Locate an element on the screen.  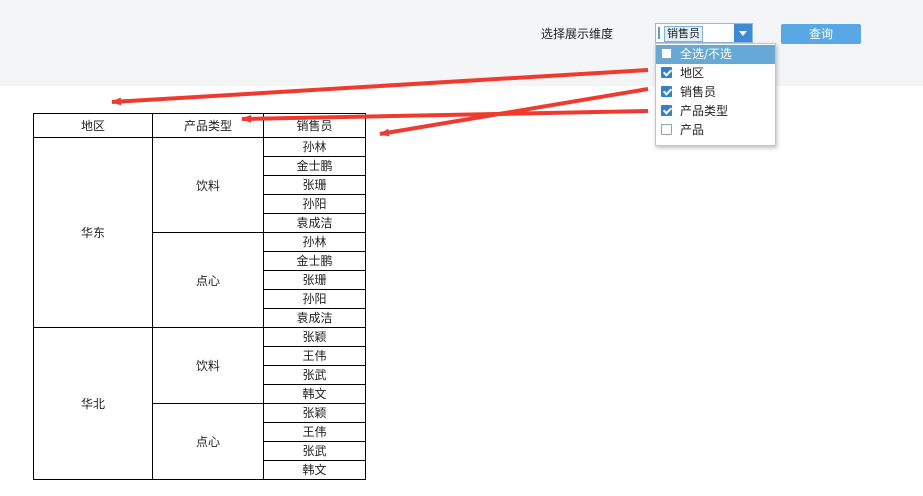
header-product-type: 产品类型 is located at coordinates (208, 125).